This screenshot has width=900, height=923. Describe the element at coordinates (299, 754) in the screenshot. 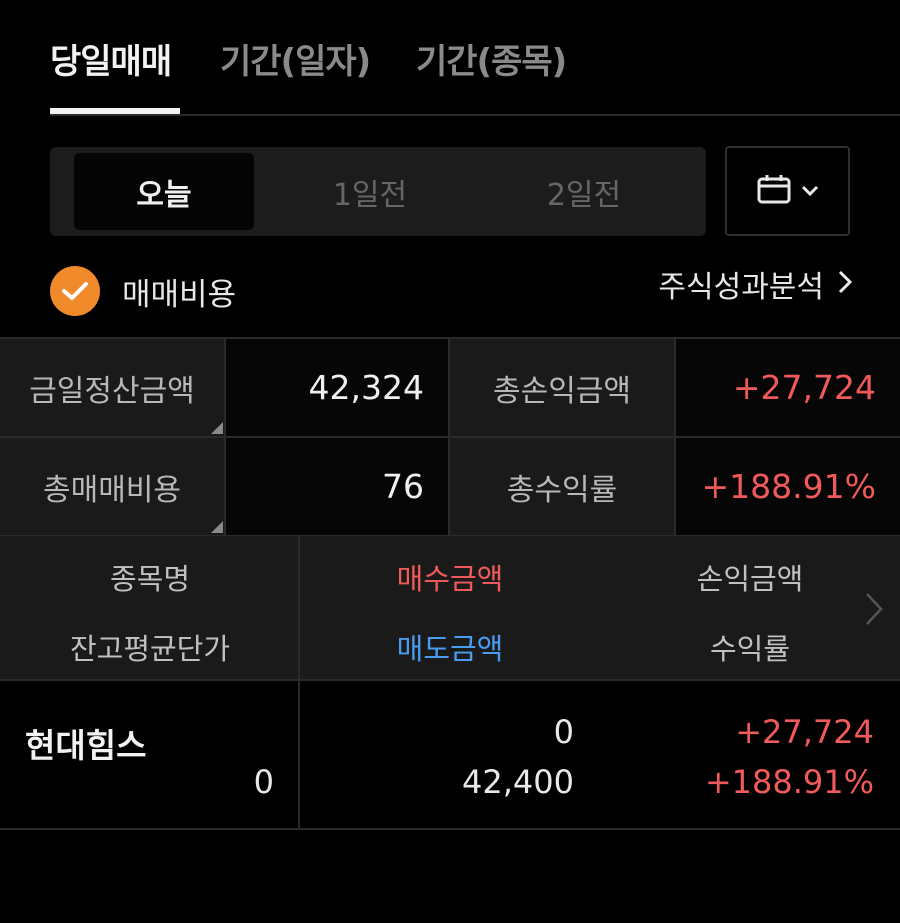

I see `row-divider` at that location.